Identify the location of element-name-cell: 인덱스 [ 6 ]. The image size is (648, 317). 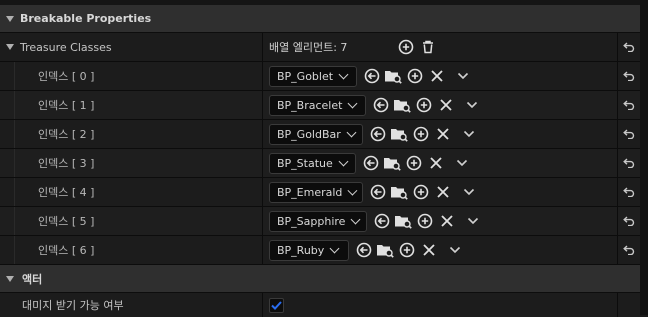
(131, 250).